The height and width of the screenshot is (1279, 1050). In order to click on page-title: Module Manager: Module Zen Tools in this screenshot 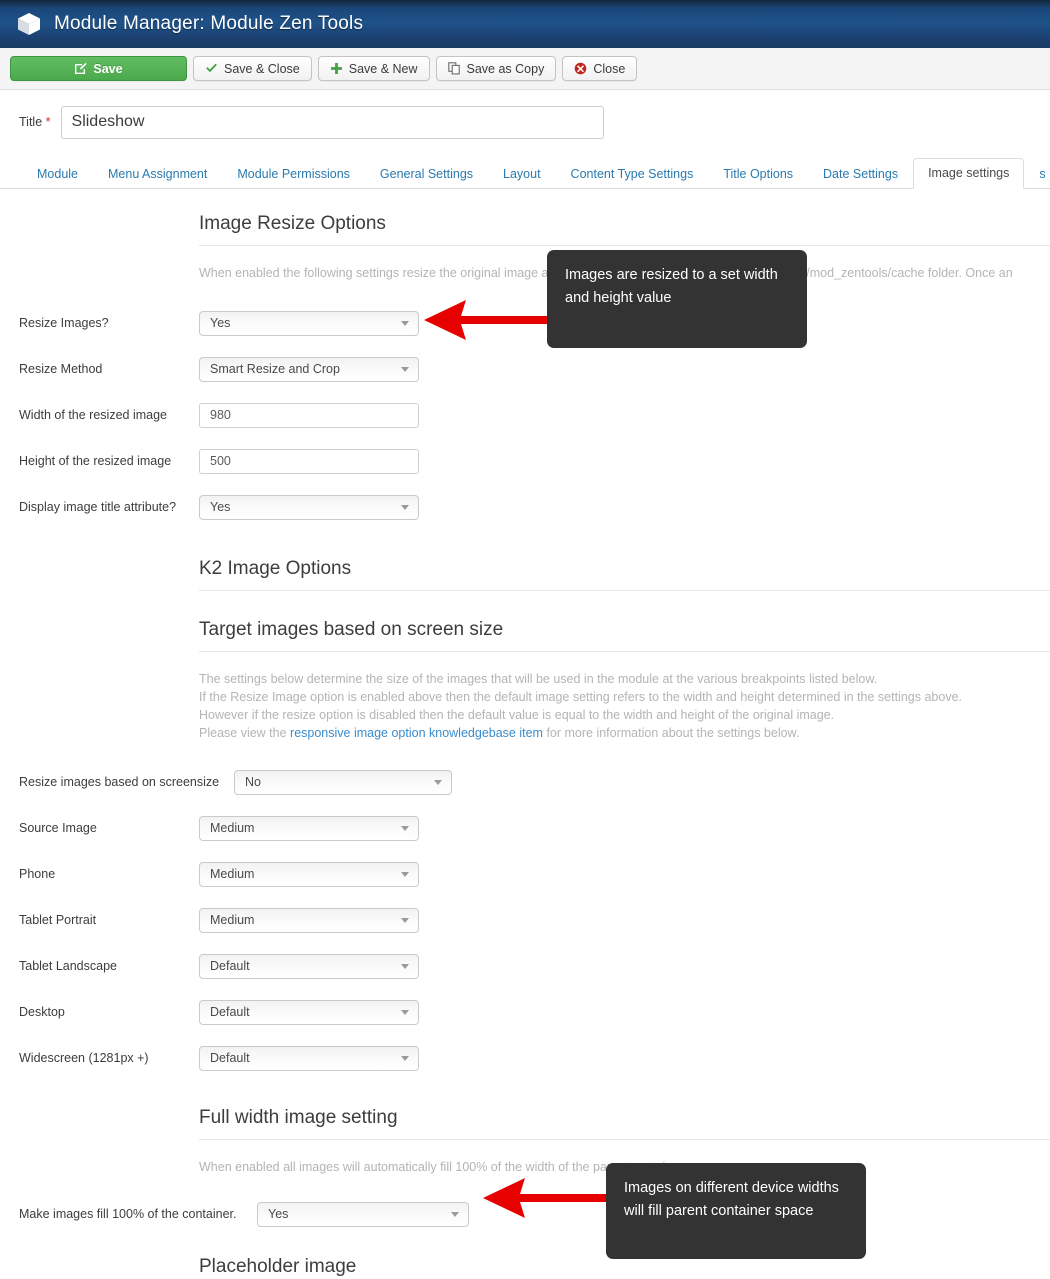, I will do `click(209, 23)`.